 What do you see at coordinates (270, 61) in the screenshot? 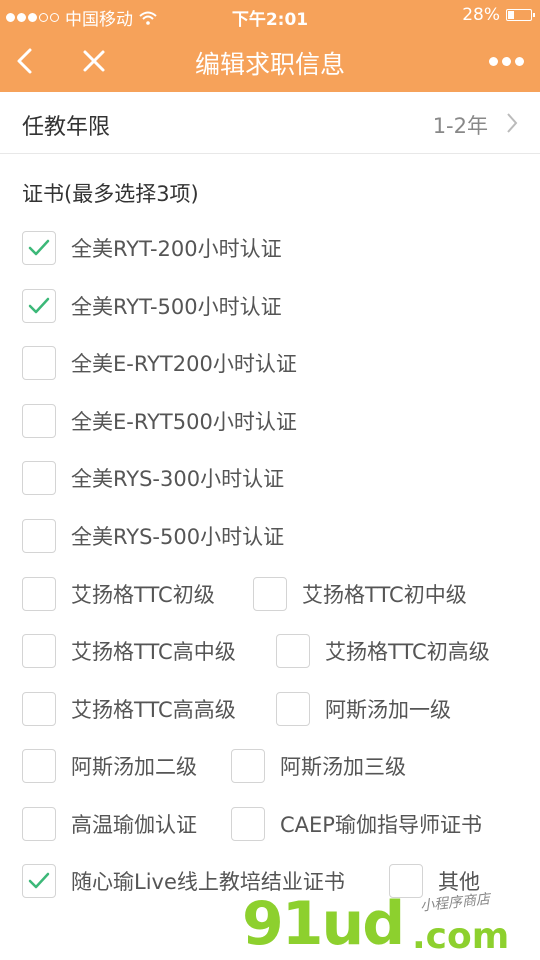
I see `nav-bar: 编辑求职信息` at bounding box center [270, 61].